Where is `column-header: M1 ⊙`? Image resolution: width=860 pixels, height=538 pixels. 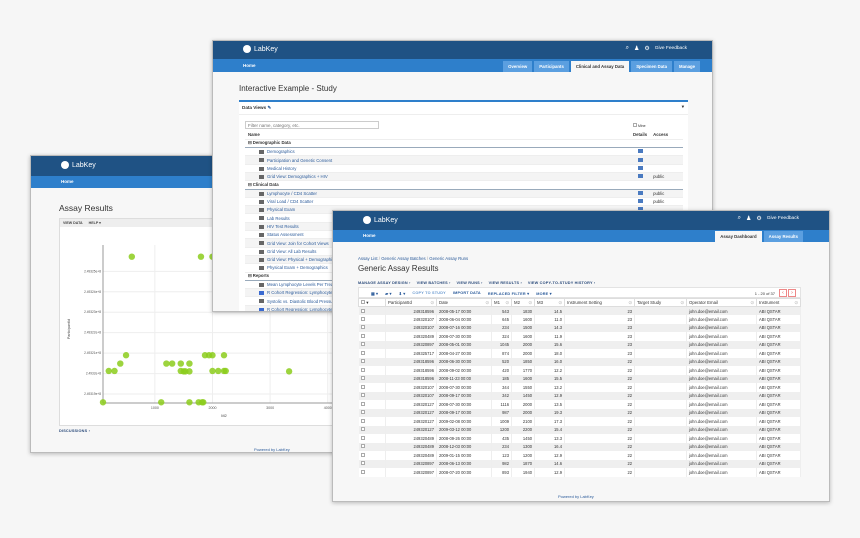 column-header: M1 ⊙ is located at coordinates (501, 302).